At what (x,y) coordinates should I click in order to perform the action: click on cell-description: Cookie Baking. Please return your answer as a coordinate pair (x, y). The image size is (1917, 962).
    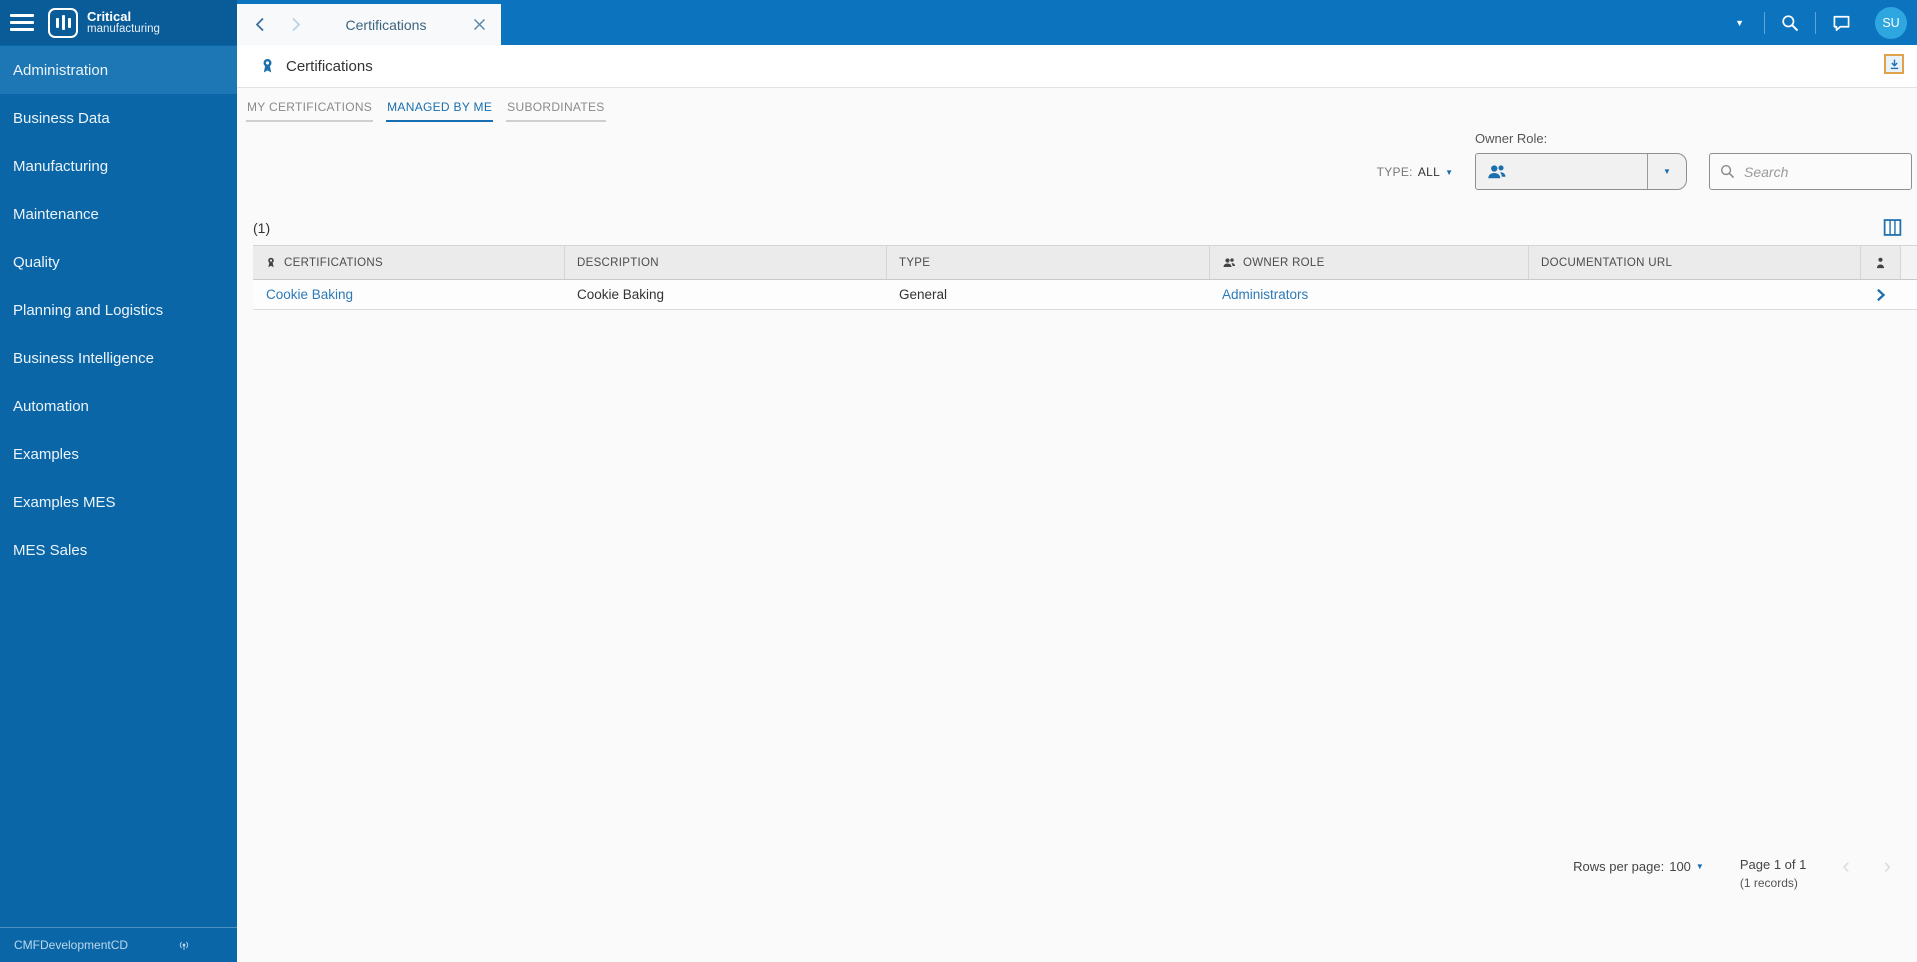
    Looking at the image, I should click on (621, 294).